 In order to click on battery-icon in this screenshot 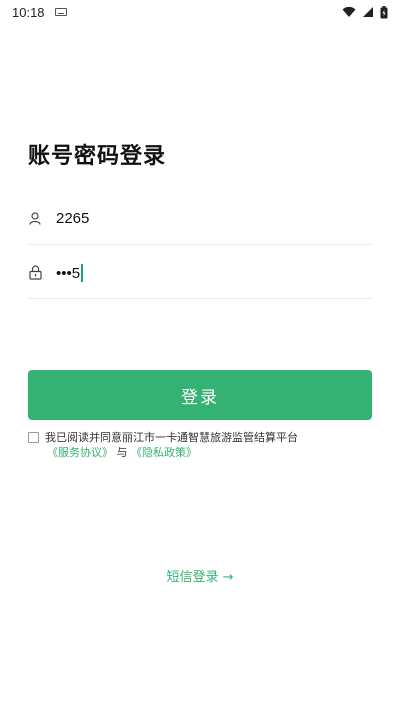, I will do `click(384, 11)`.